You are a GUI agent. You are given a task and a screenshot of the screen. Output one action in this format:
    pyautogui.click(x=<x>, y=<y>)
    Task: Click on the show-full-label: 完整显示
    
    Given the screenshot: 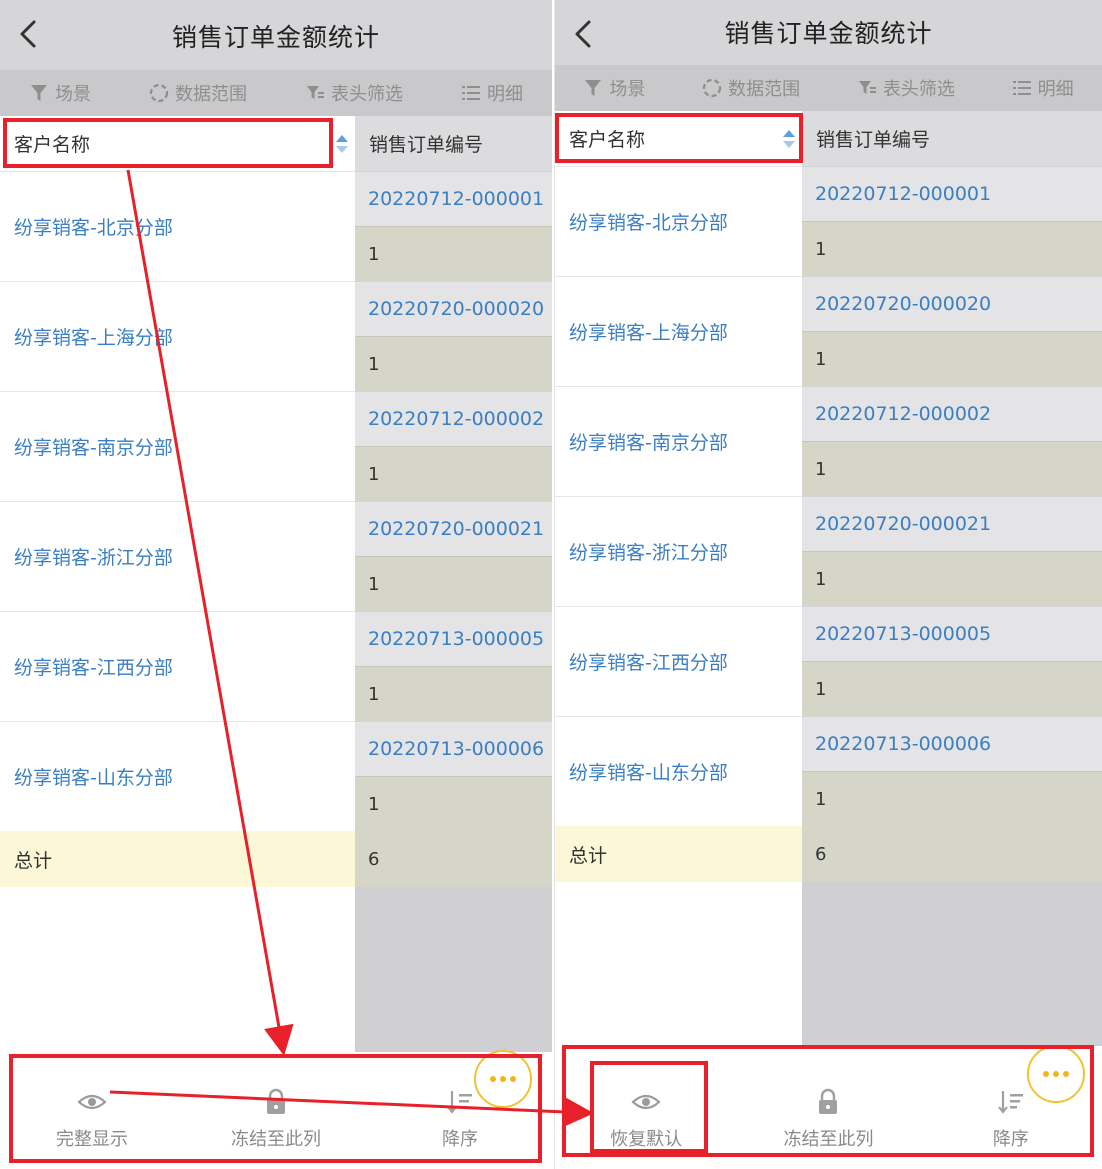 What is the action you would take?
    pyautogui.click(x=92, y=1139)
    